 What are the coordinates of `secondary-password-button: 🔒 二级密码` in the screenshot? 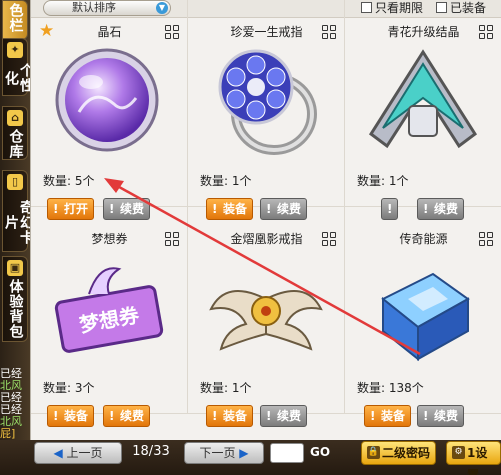 It's located at (399, 453).